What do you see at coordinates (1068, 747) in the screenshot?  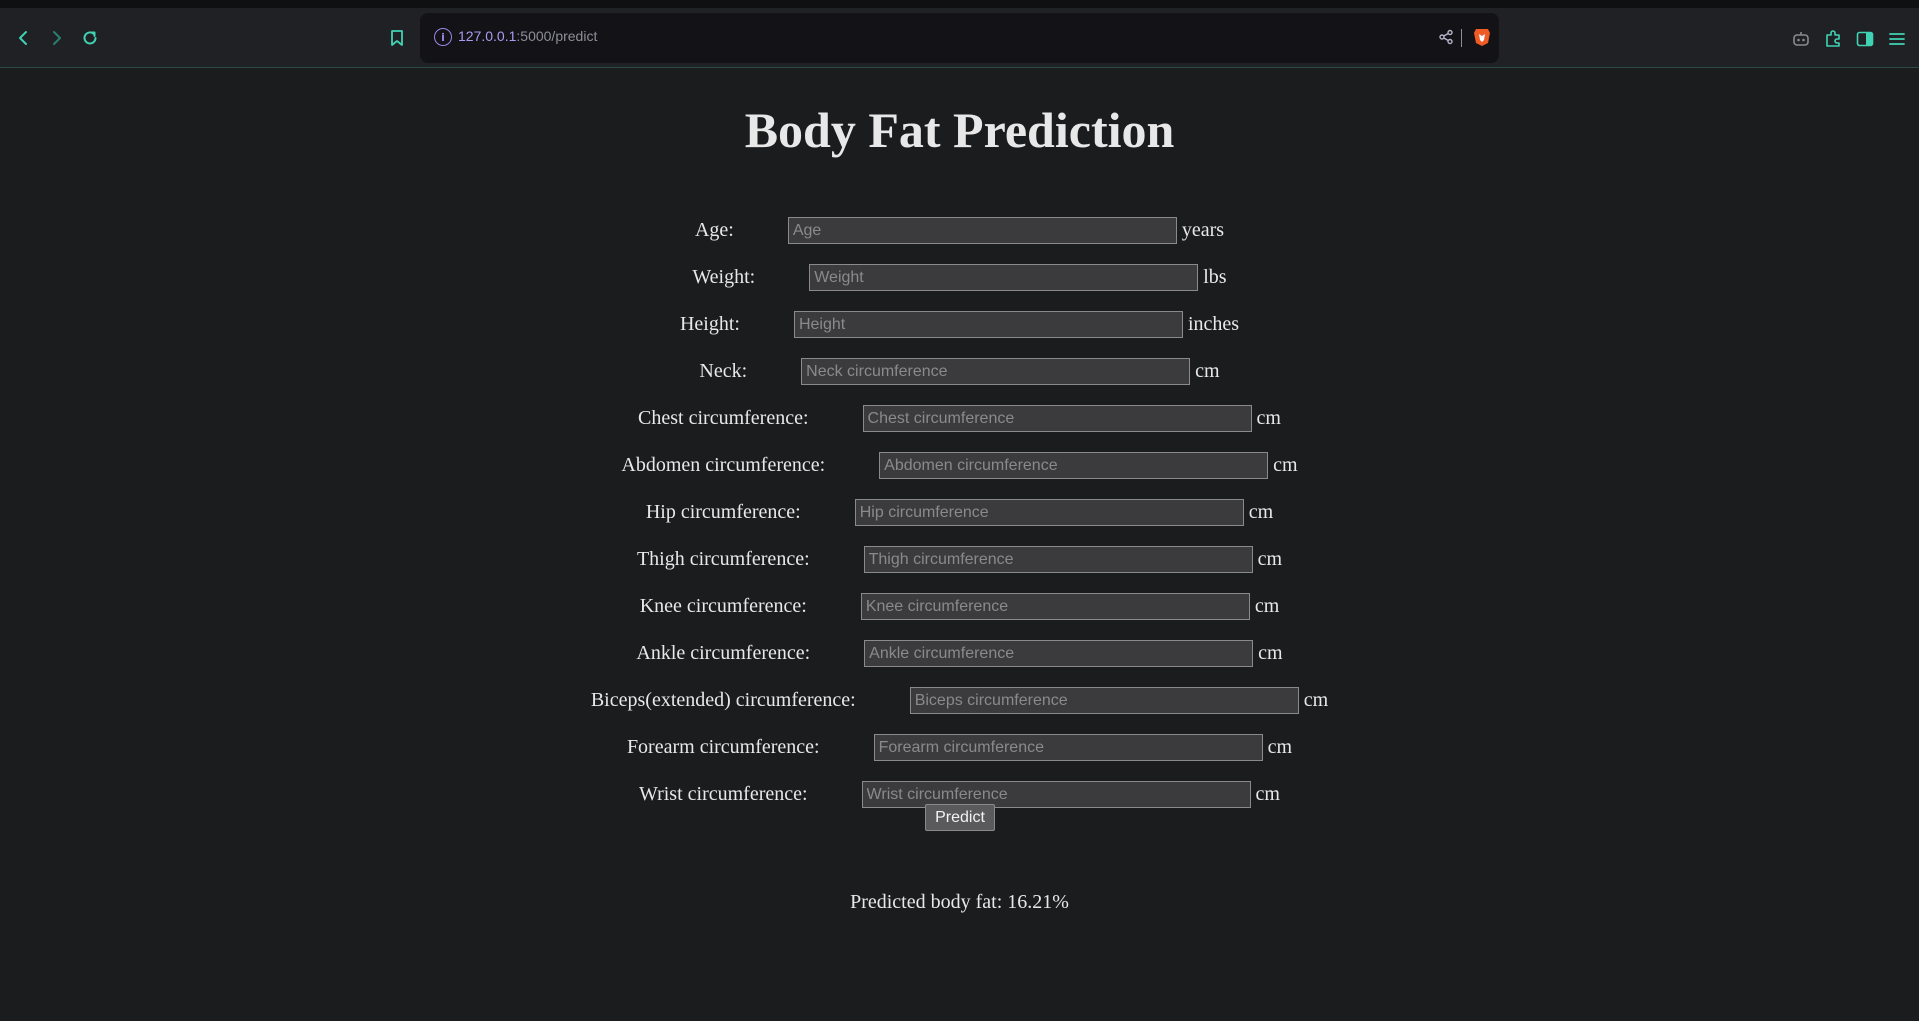 I see `forearm-input` at bounding box center [1068, 747].